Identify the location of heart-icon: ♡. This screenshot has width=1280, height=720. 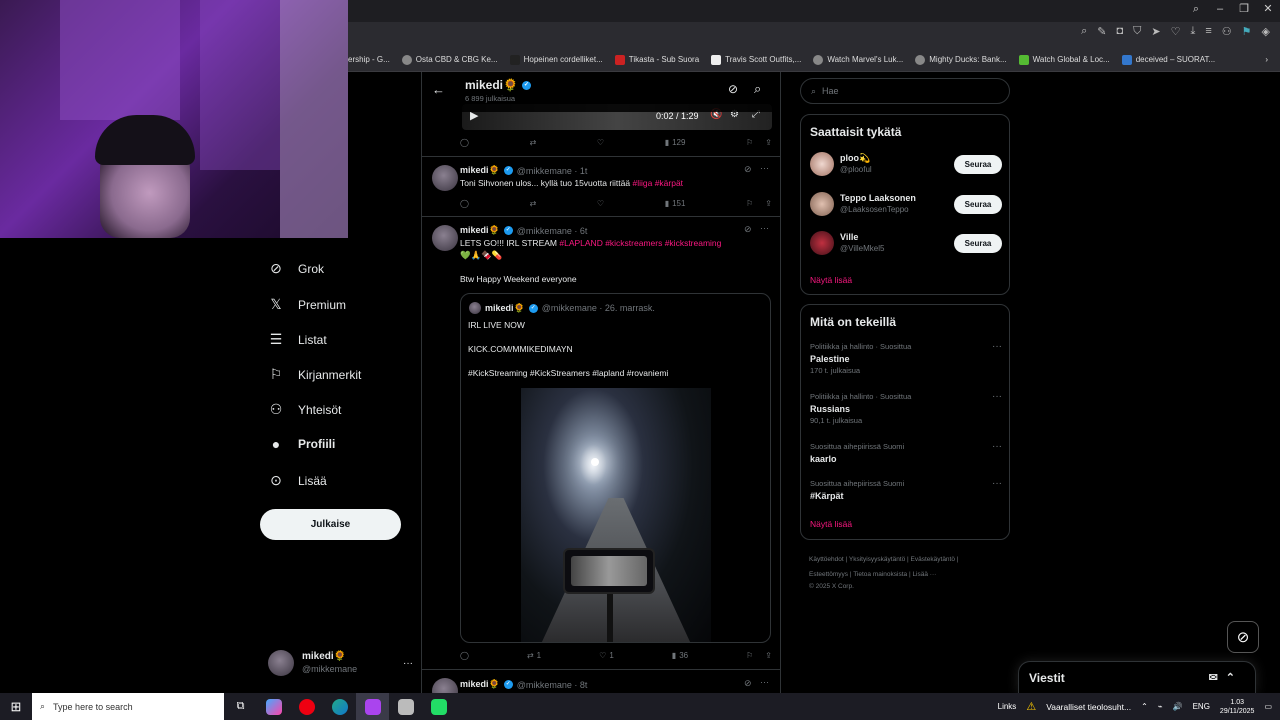
(1176, 31).